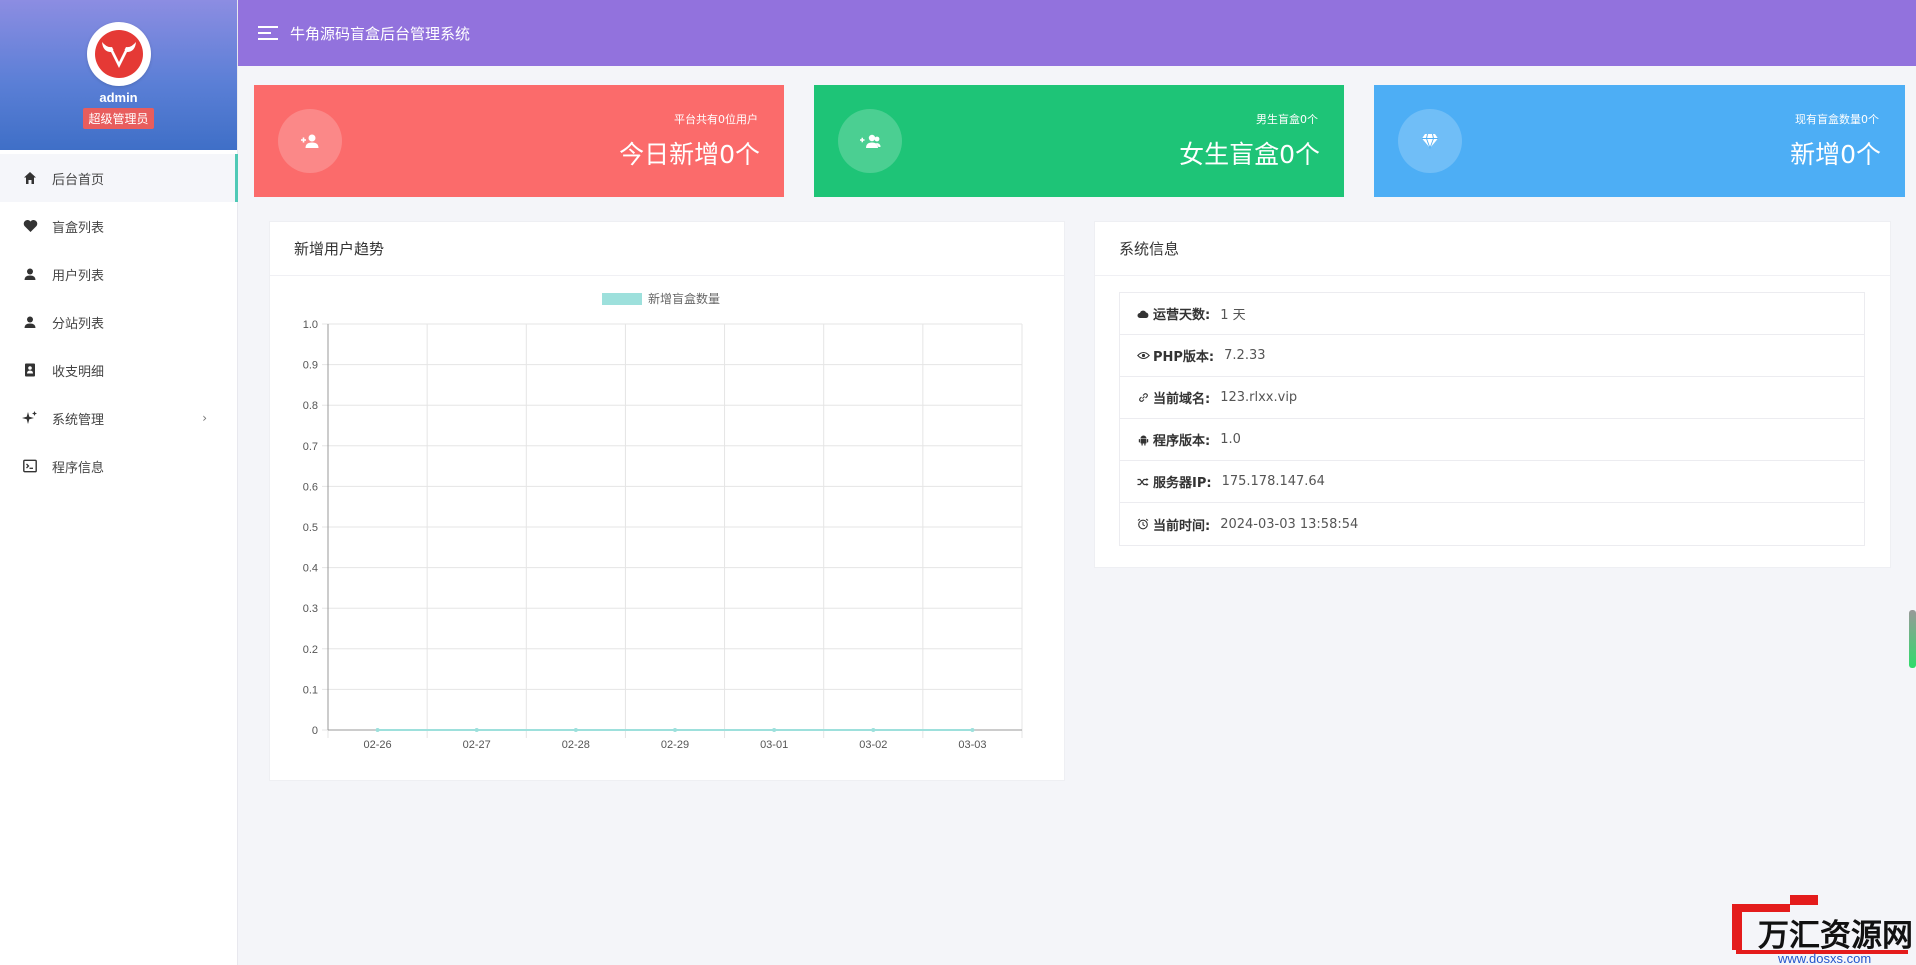 The image size is (1916, 965). What do you see at coordinates (310, 690) in the screenshot?
I see `y-tick-label: 0.1` at bounding box center [310, 690].